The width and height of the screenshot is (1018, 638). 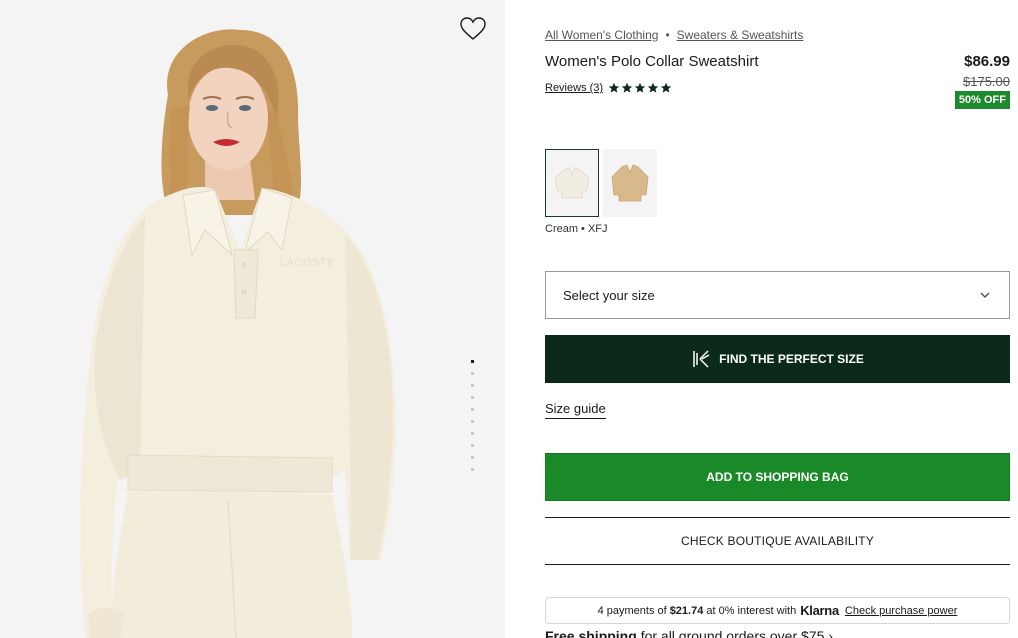 I want to click on selected-color-label: Cream • XFJ, so click(x=576, y=229).